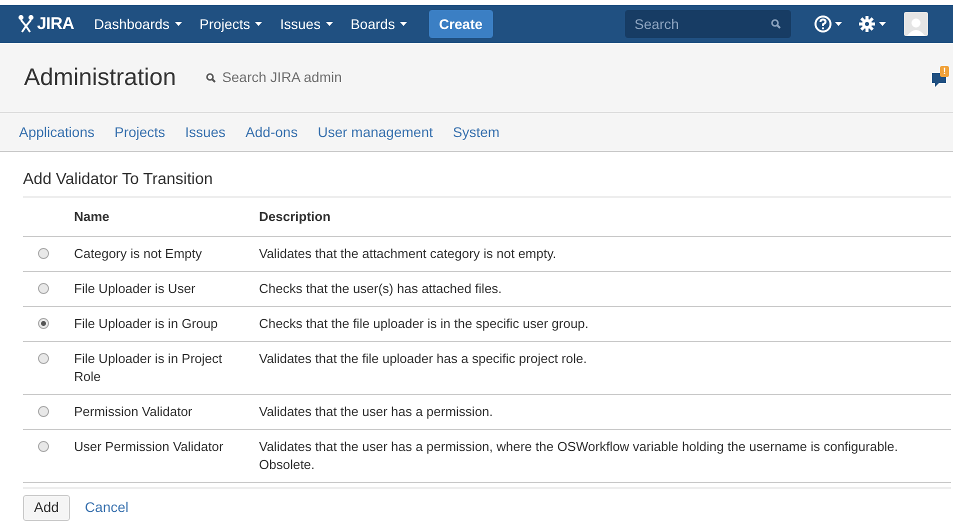  I want to click on validator-description: Validates that the file uploader has a specific project role., so click(423, 358).